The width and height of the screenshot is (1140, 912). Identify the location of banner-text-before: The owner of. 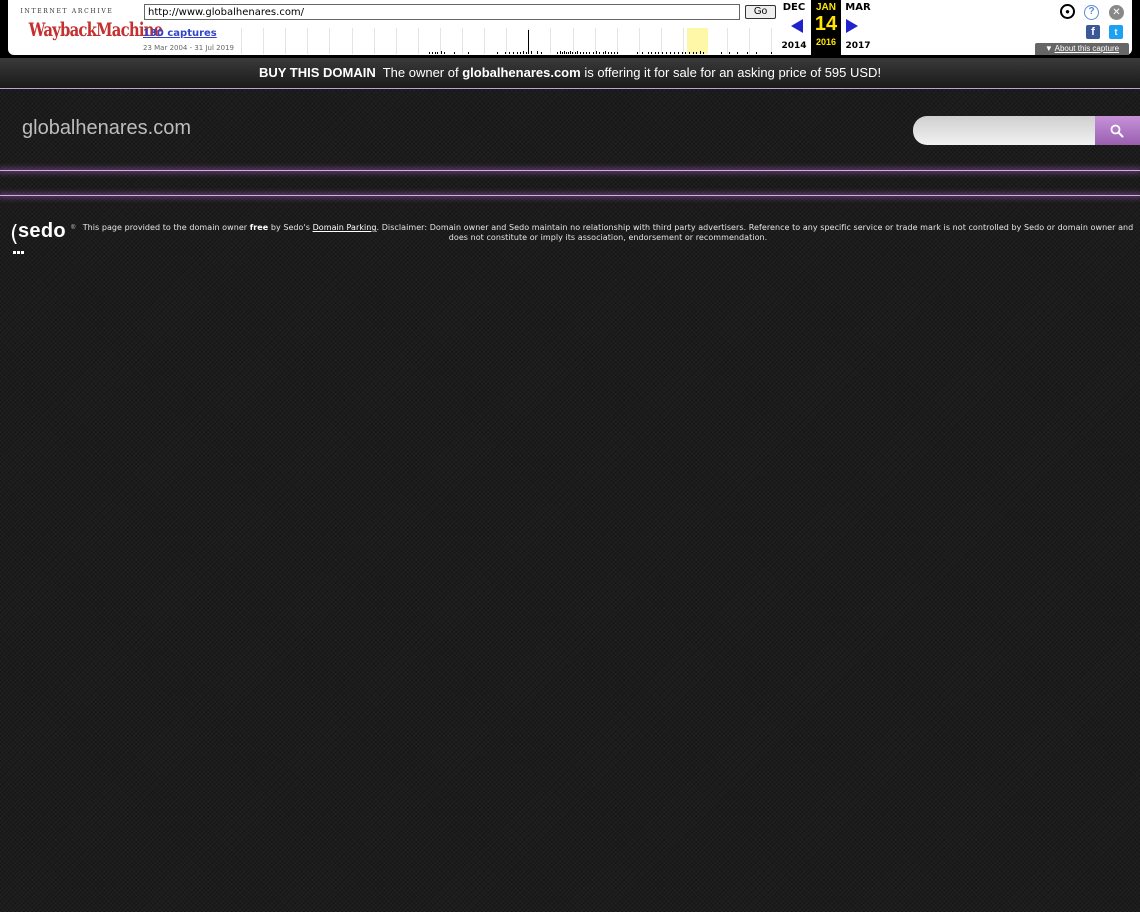
(420, 72).